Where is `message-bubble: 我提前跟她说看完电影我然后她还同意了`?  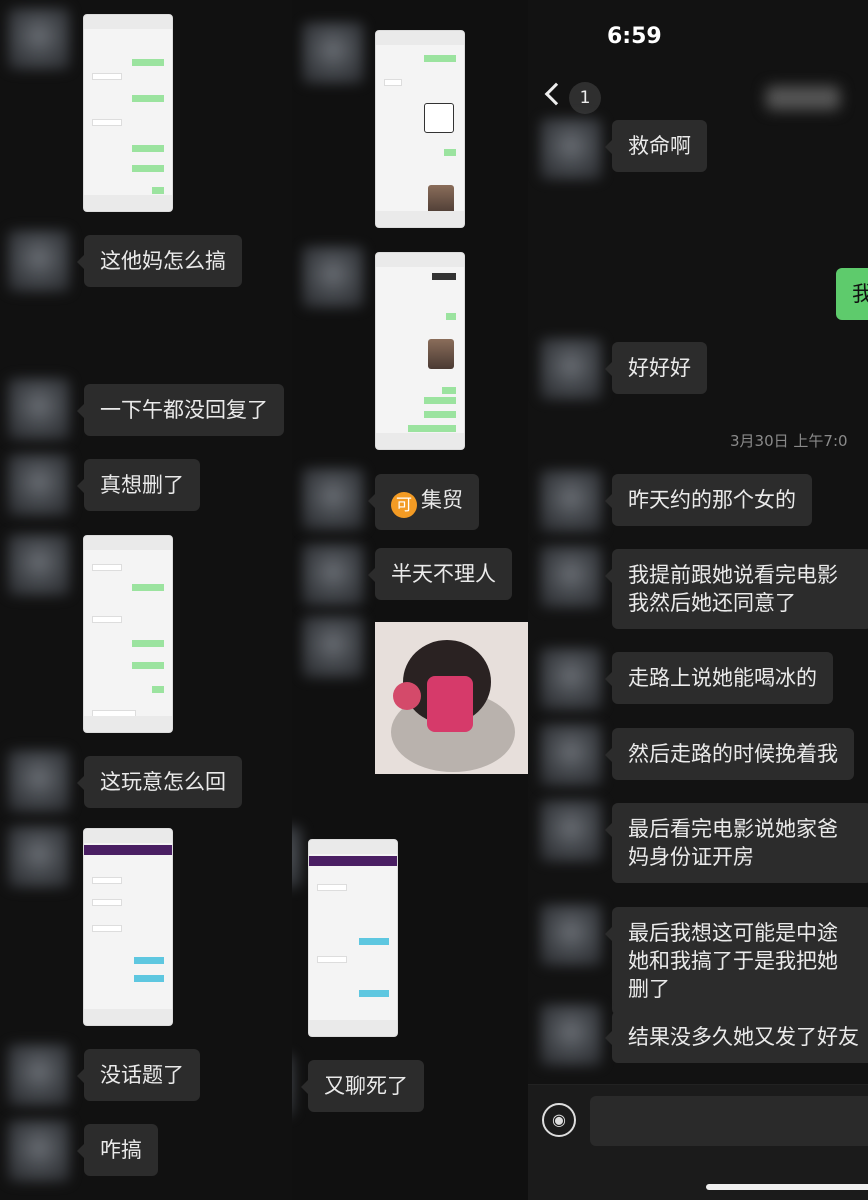 message-bubble: 我提前跟她说看完电影我然后她还同意了 is located at coordinates (736, 589).